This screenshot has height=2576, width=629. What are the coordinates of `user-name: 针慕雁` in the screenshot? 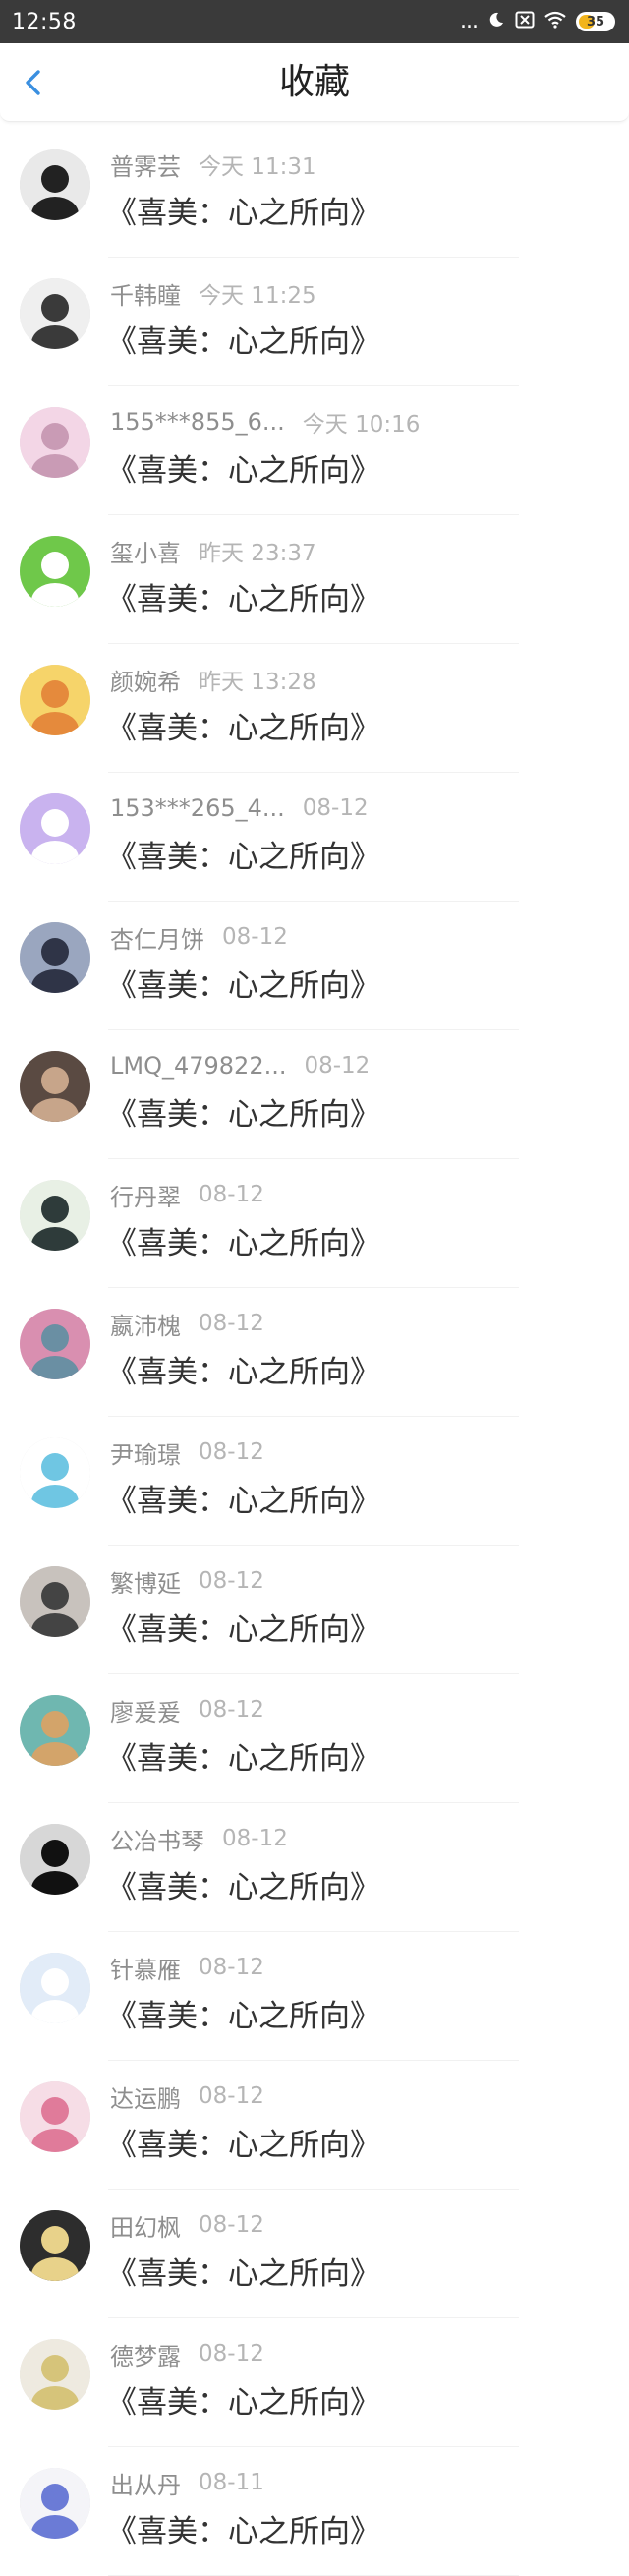 It's located at (145, 1970).